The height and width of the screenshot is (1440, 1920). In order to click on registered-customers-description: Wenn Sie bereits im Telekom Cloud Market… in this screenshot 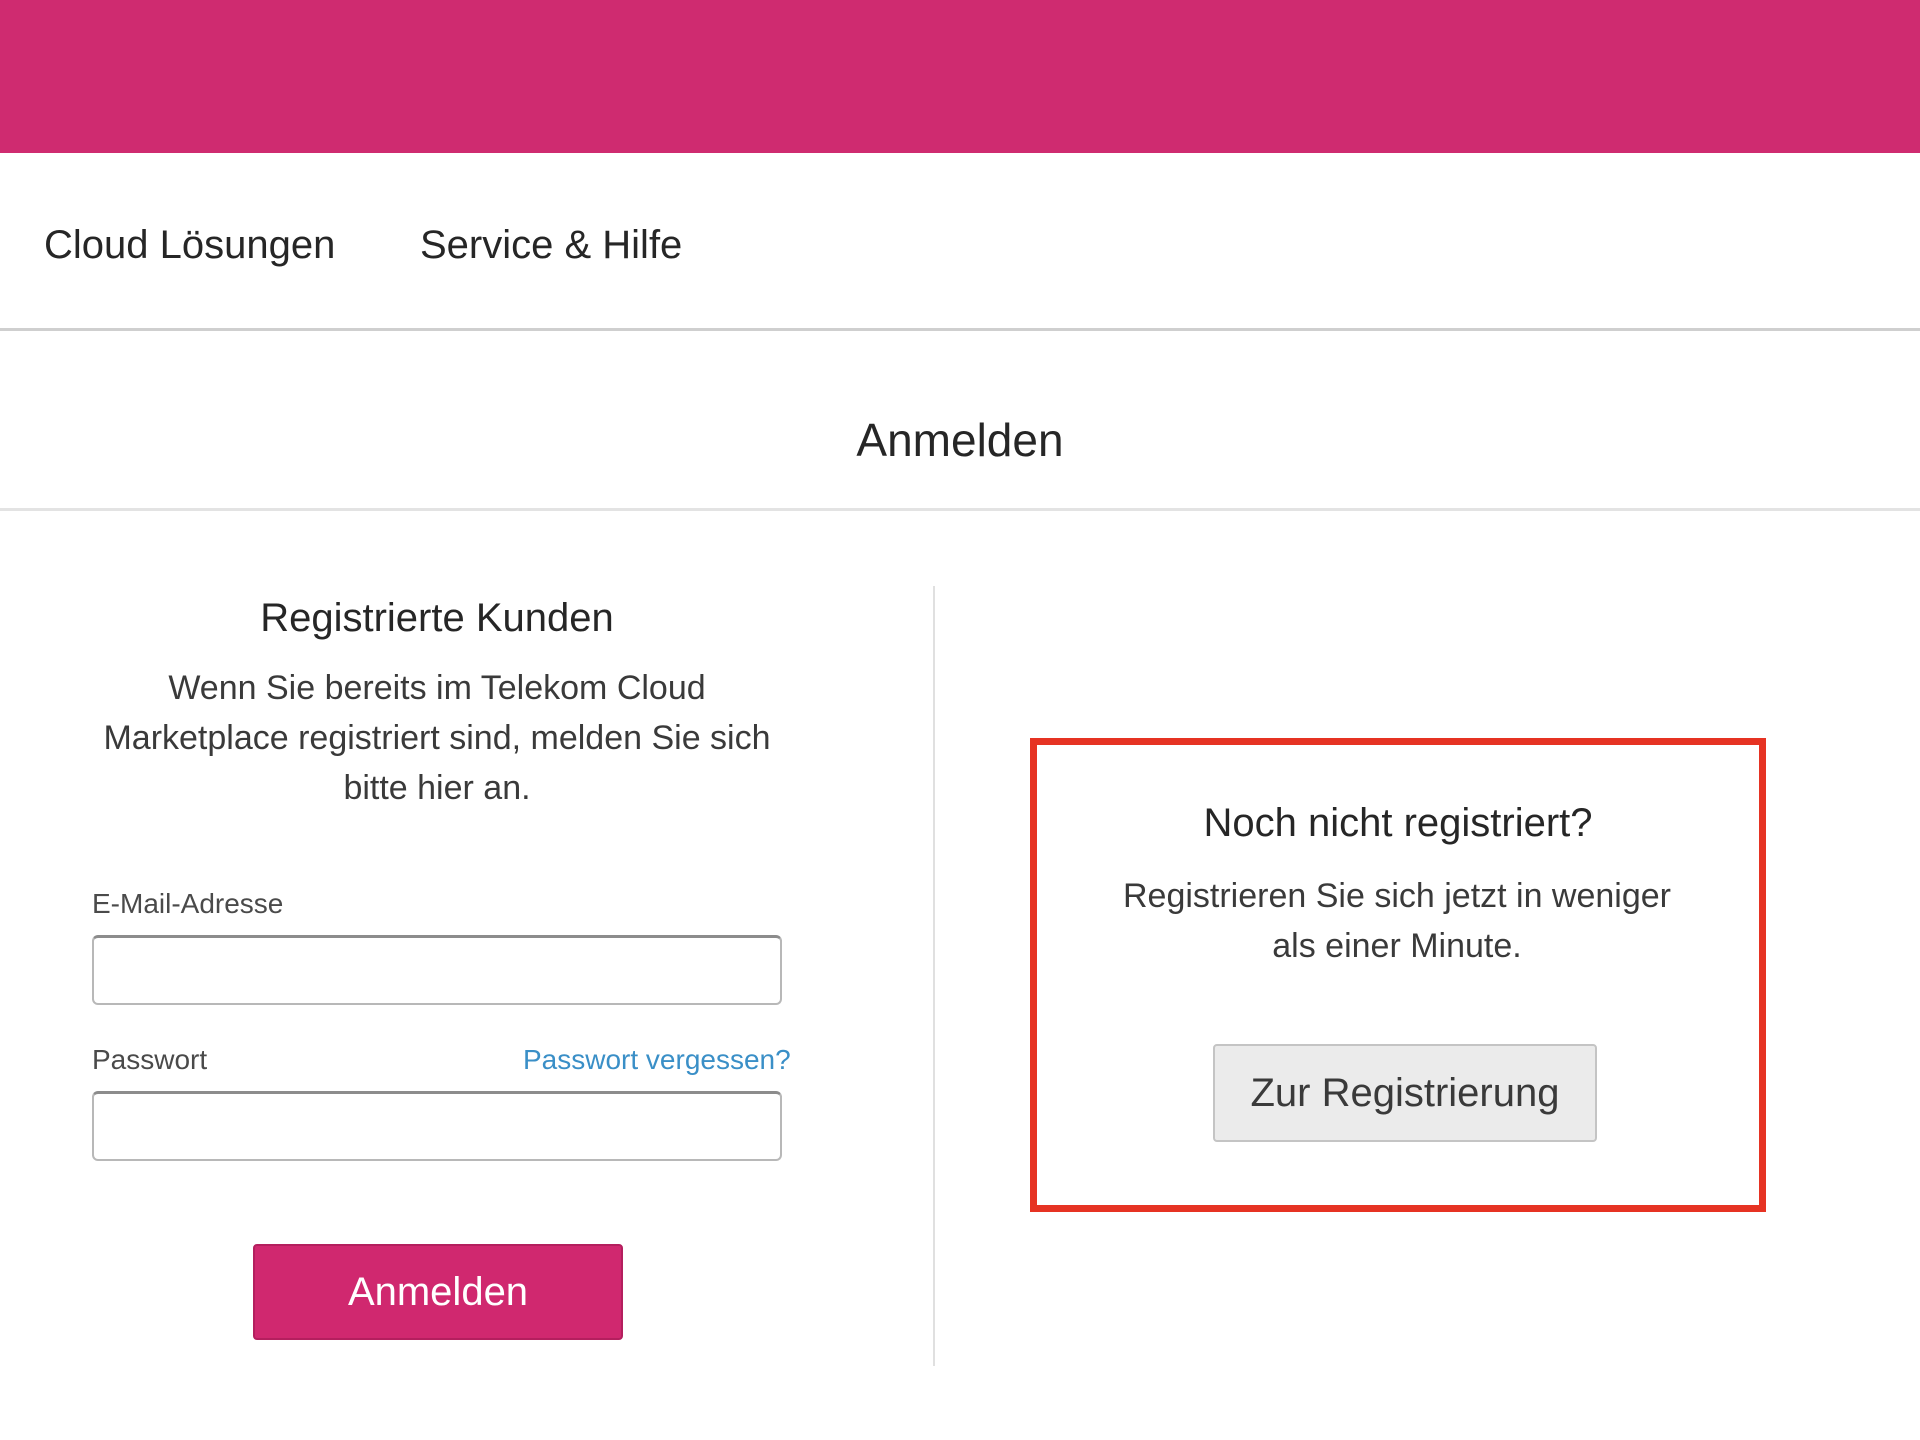, I will do `click(437, 738)`.